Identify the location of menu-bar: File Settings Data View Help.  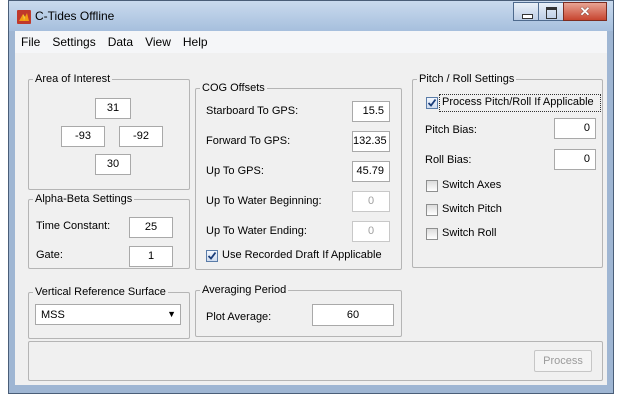
(311, 42).